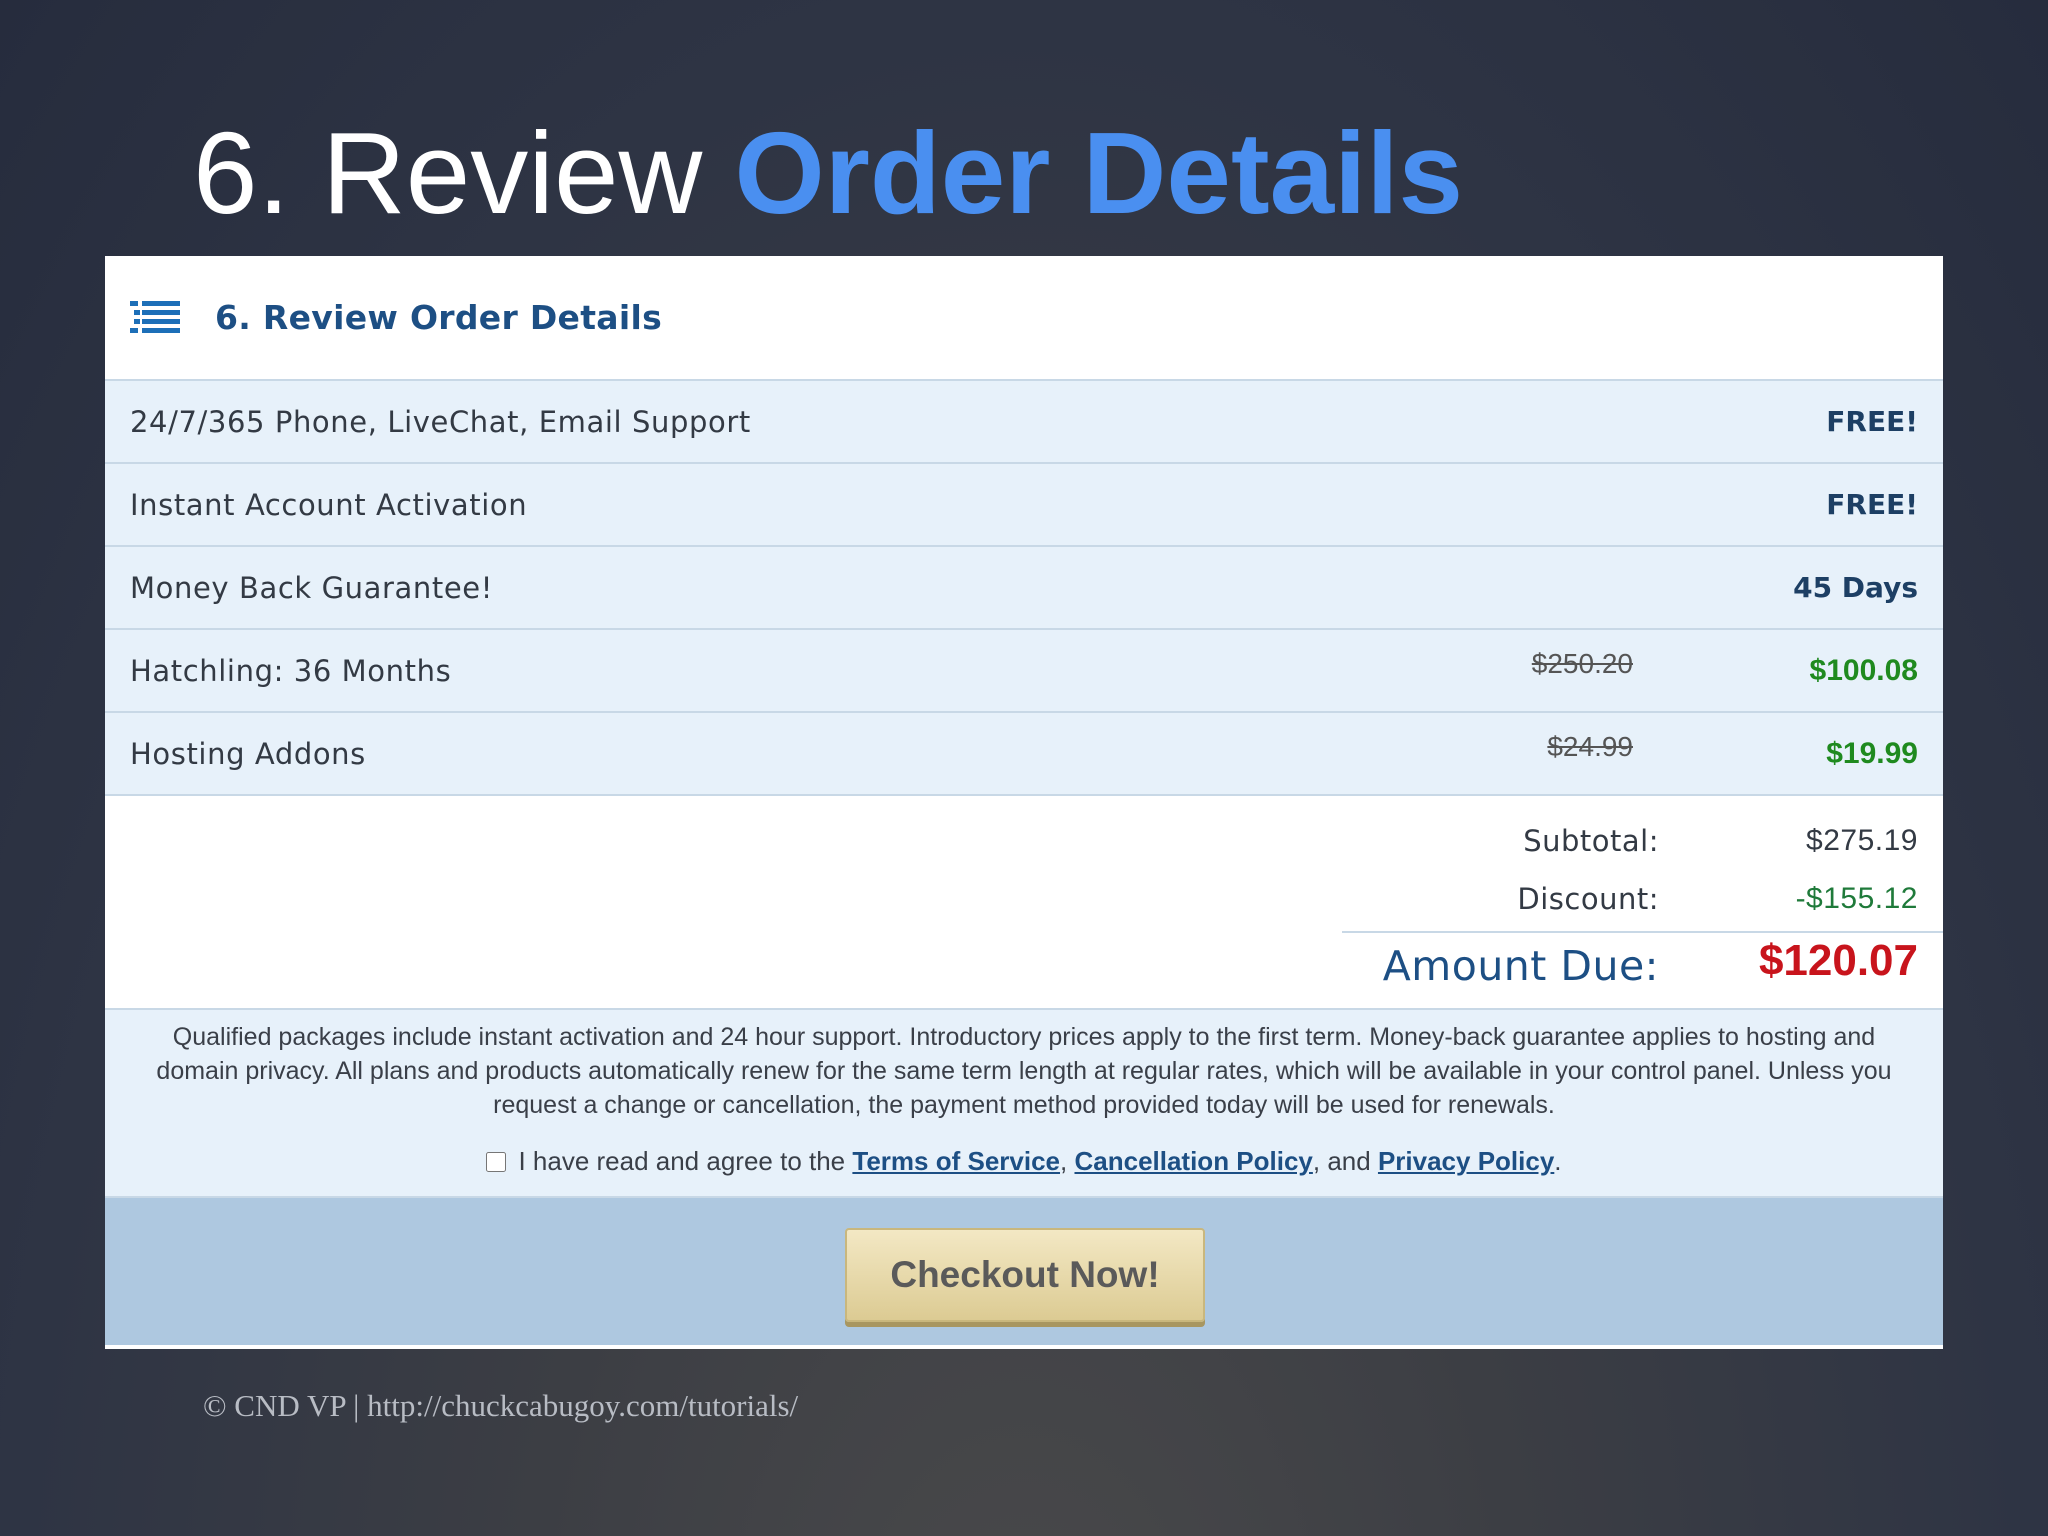 The width and height of the screenshot is (2048, 1536). I want to click on agree-period: ., so click(1558, 1161).